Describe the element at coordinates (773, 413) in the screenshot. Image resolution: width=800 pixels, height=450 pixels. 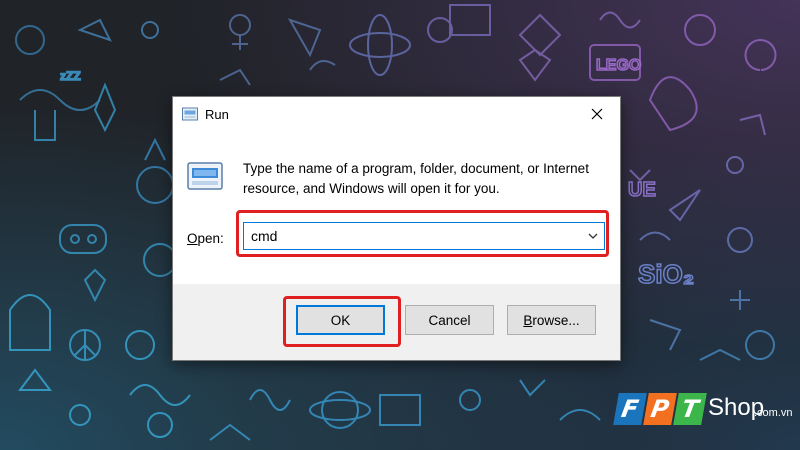
I see `logo-domain-text: .com.vn` at that location.